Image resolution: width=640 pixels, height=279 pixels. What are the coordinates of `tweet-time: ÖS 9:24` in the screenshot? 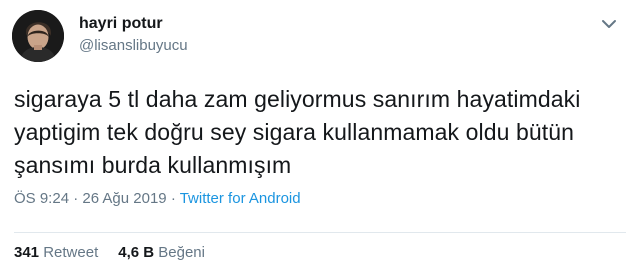 It's located at (41, 198).